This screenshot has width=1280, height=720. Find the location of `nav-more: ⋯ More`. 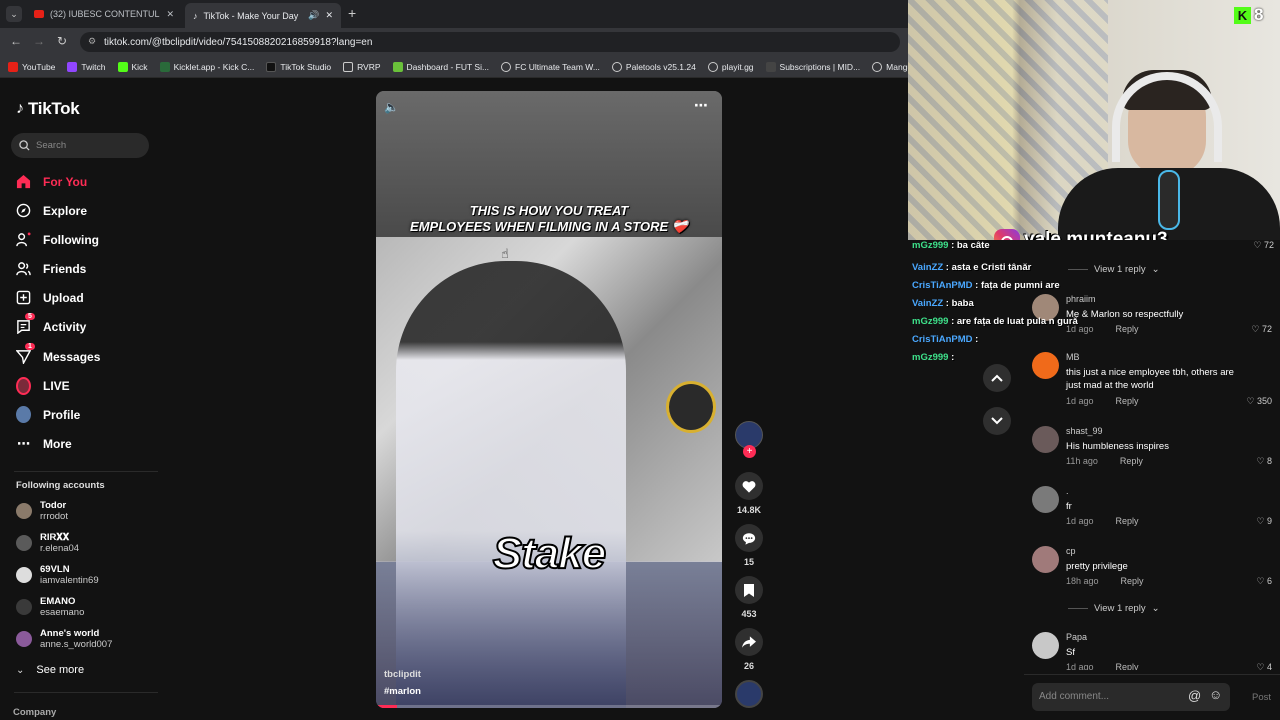

nav-more: ⋯ More is located at coordinates (44, 443).